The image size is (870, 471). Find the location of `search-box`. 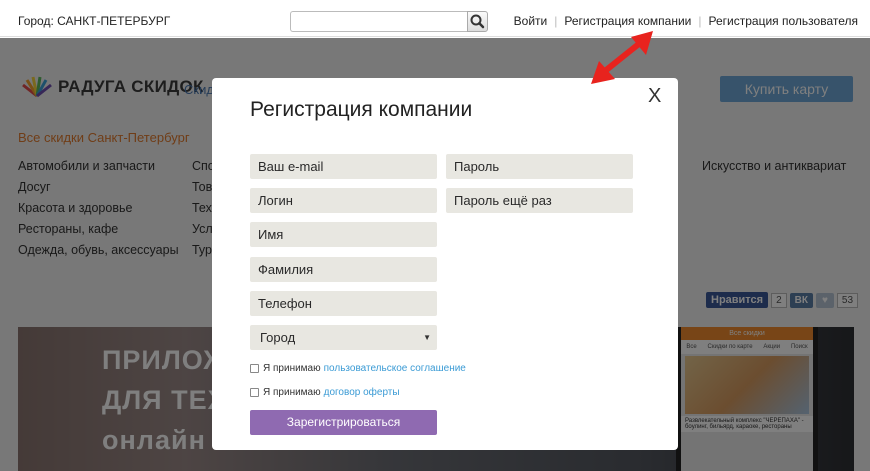

search-box is located at coordinates (389, 21).